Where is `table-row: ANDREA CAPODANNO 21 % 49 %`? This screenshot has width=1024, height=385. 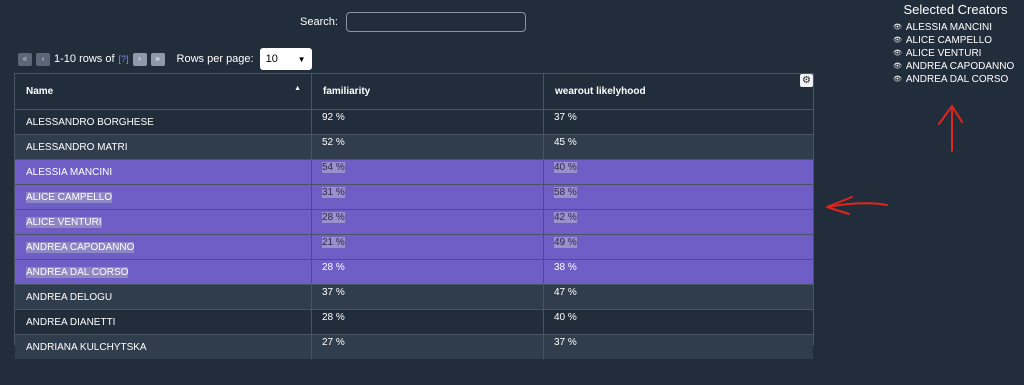
table-row: ANDREA CAPODANNO 21 % 49 % is located at coordinates (414, 247).